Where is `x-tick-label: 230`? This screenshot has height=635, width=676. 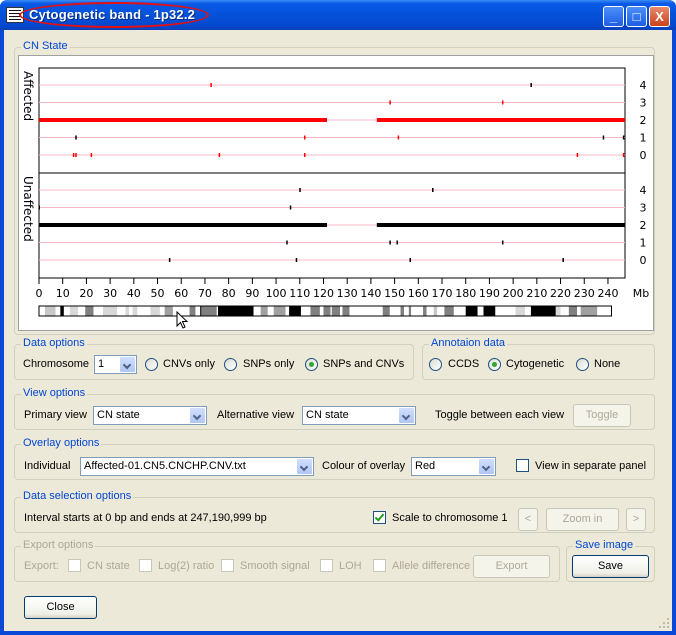
x-tick-label: 230 is located at coordinates (584, 293).